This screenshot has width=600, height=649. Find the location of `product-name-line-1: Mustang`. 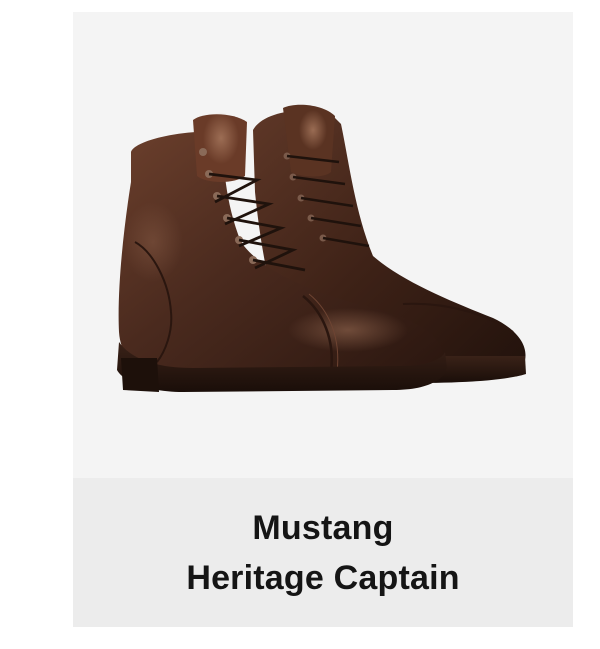

product-name-line-1: Mustang is located at coordinates (323, 527).